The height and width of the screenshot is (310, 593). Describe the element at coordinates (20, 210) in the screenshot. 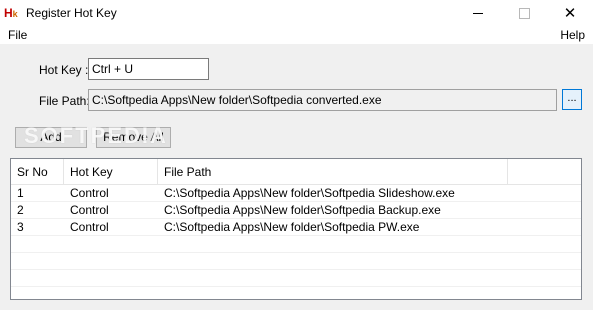

I see `cell-srno: 2` at that location.